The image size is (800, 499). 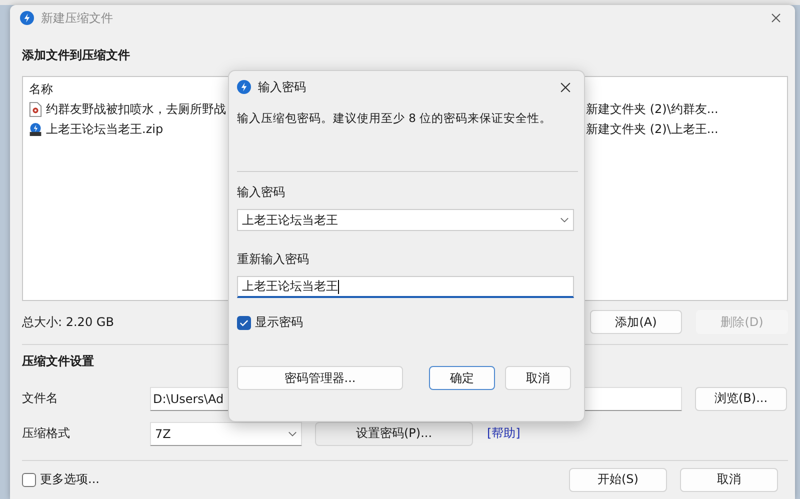 I want to click on file-name: 约群友野战被扣喷水，去厕所野战, so click(x=136, y=109).